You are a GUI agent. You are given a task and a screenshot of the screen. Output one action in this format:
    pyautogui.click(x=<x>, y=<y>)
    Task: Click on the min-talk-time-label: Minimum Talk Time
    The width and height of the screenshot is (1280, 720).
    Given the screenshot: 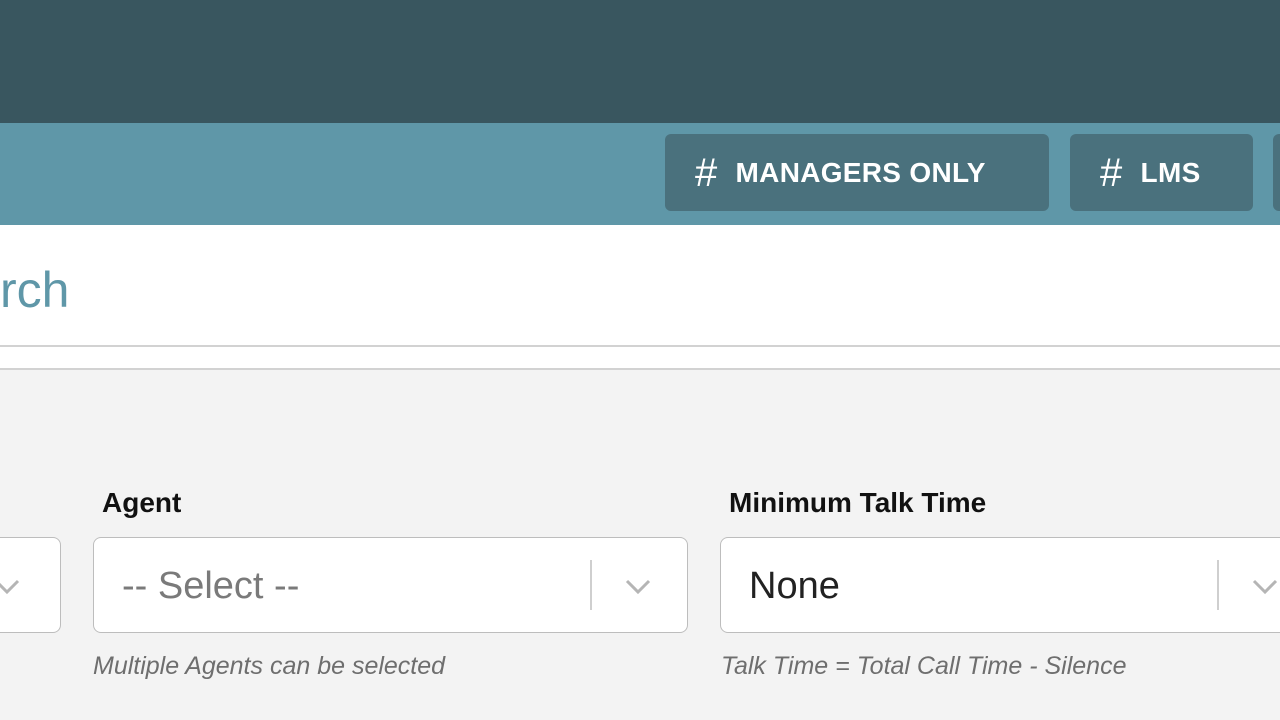 What is the action you would take?
    pyautogui.click(x=858, y=502)
    